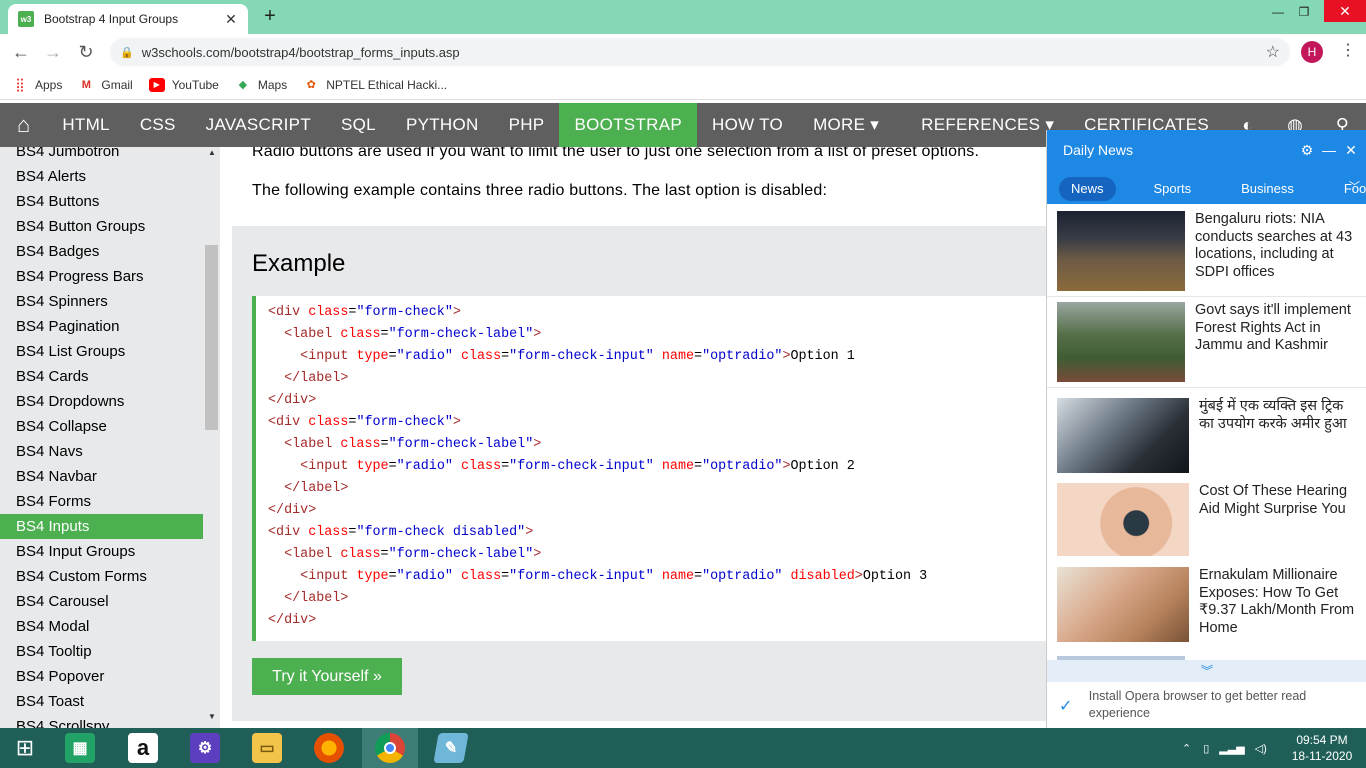 This screenshot has width=1366, height=768. What do you see at coordinates (158, 125) in the screenshot?
I see `nav-css: CSS` at bounding box center [158, 125].